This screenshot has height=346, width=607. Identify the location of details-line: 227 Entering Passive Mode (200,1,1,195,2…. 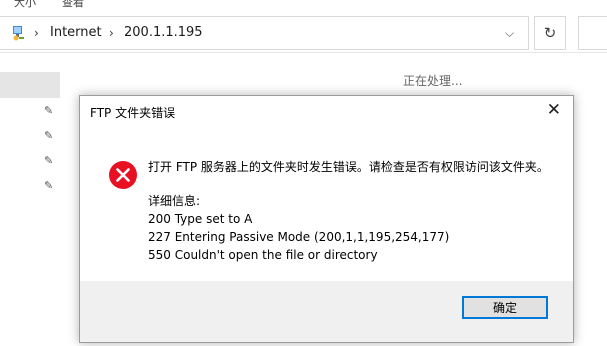
(299, 237).